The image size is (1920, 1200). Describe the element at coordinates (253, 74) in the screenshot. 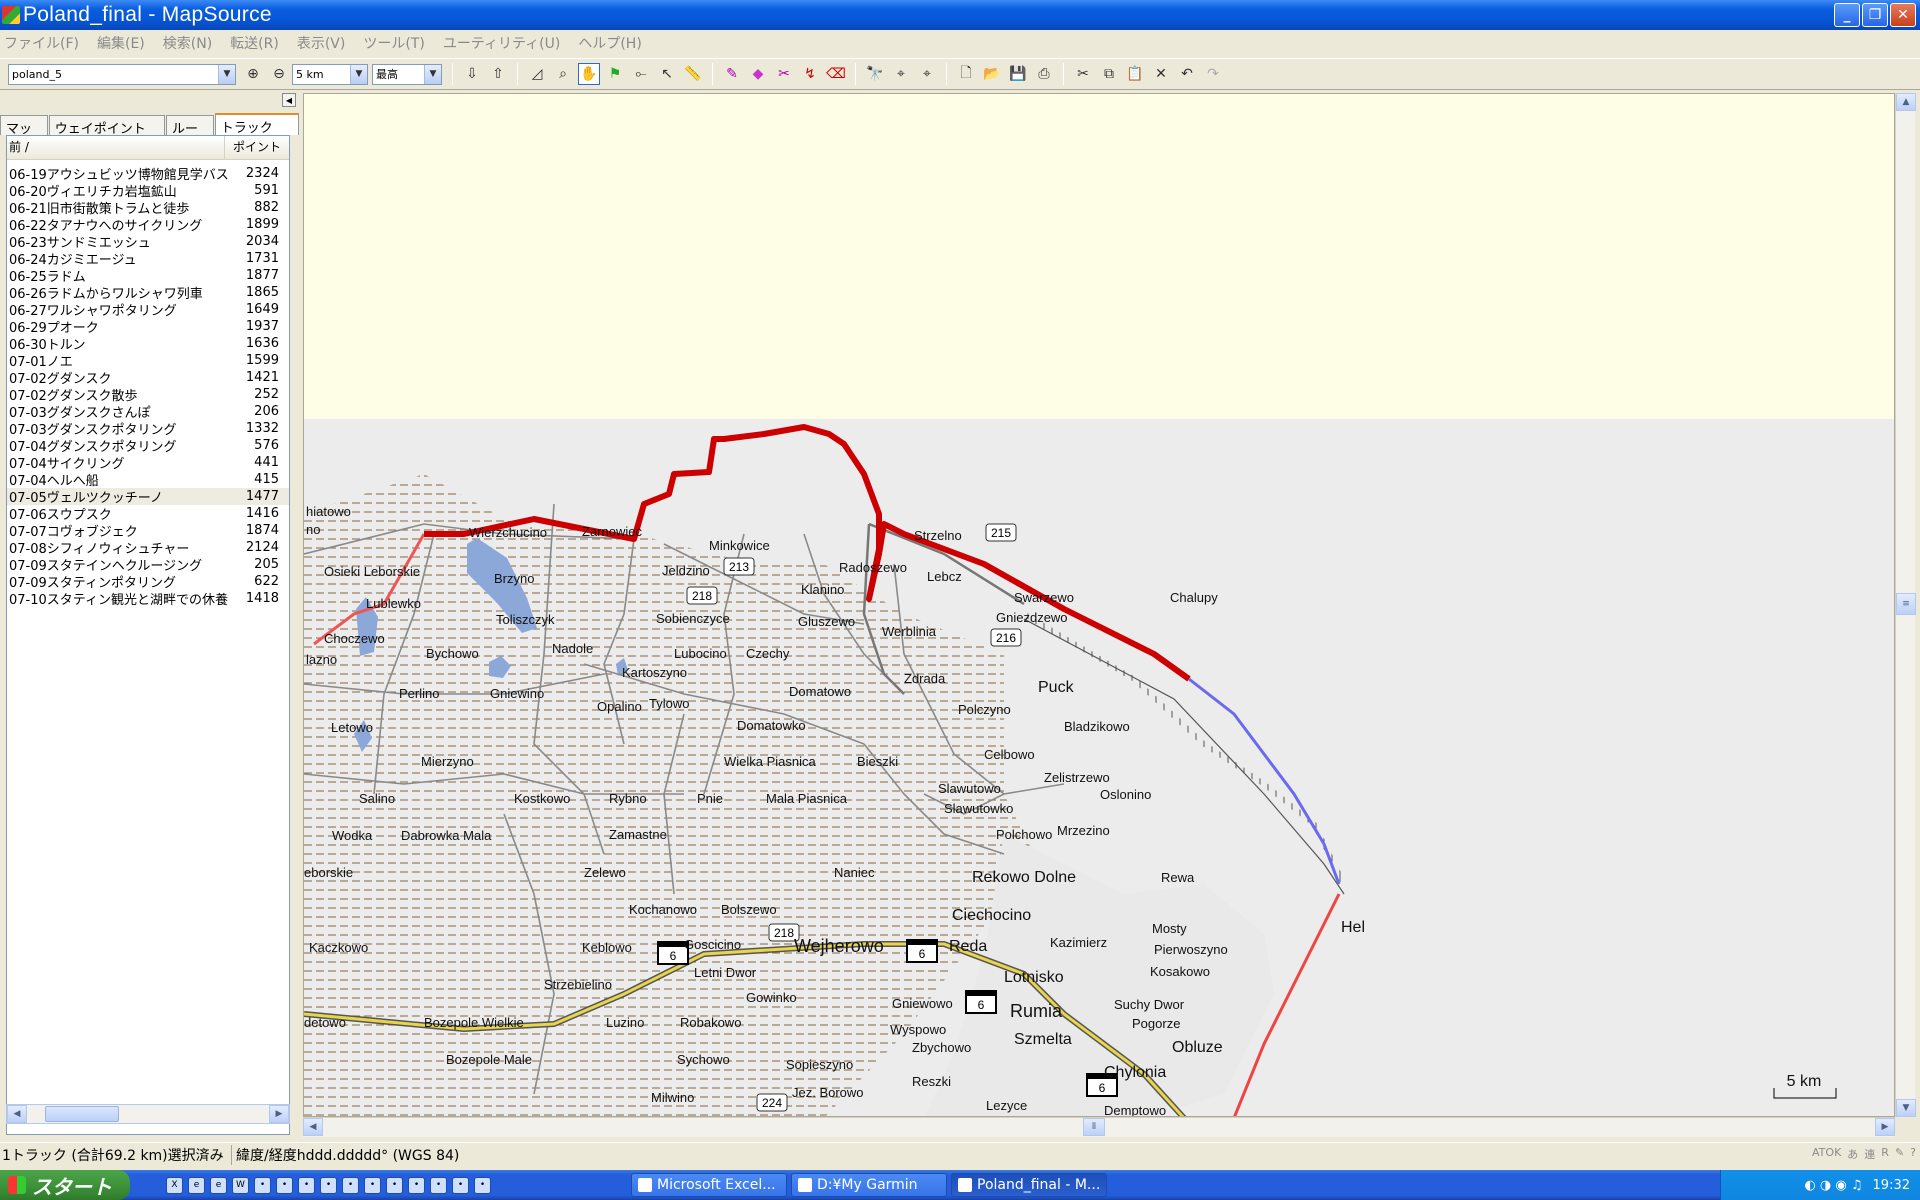

I see `zoom-in-icon: ⊕` at that location.